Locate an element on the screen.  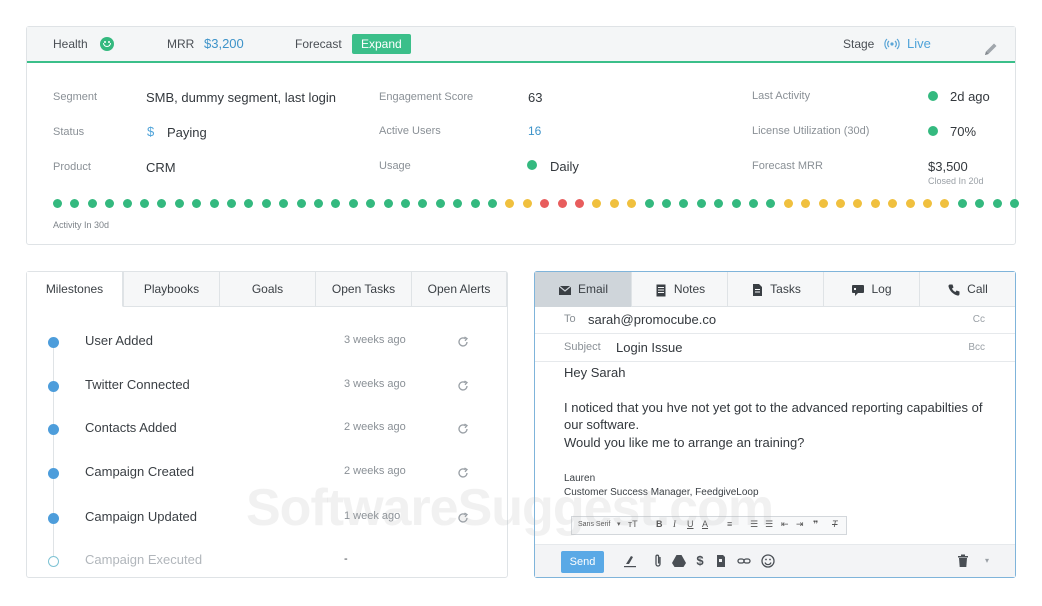
milestone-time: 1 week ago is located at coordinates (372, 516).